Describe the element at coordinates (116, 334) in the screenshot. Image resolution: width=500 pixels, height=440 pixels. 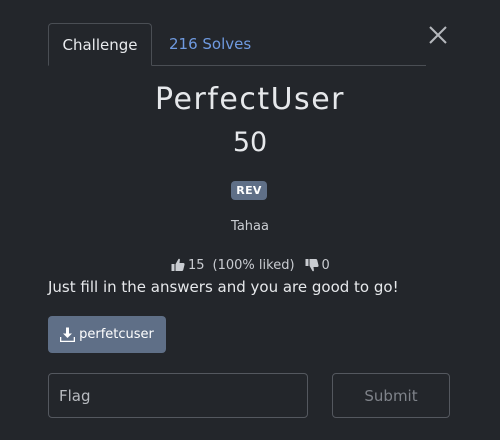
I see `file-name: perfetcuser` at that location.